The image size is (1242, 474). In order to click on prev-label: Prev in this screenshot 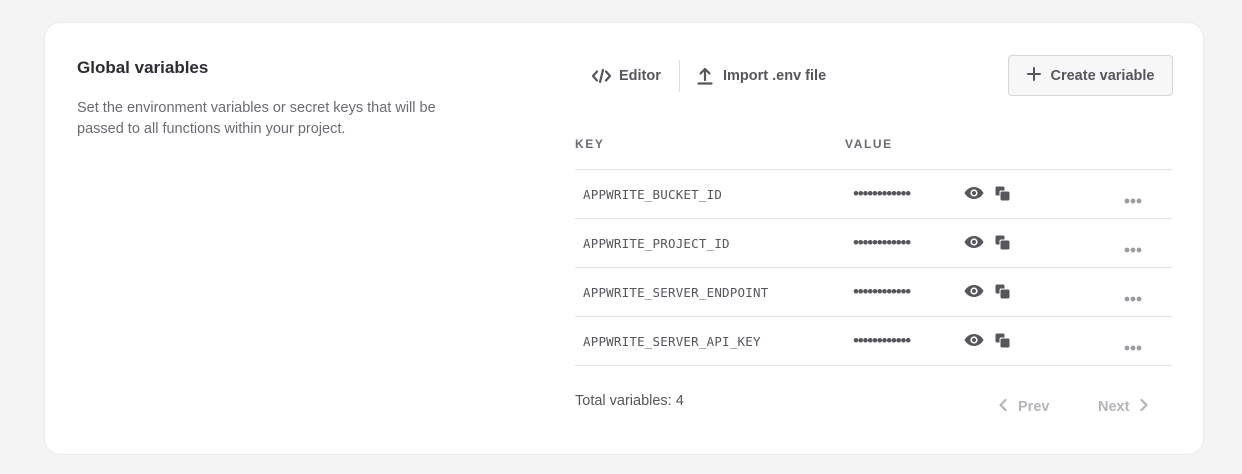, I will do `click(1034, 407)`.